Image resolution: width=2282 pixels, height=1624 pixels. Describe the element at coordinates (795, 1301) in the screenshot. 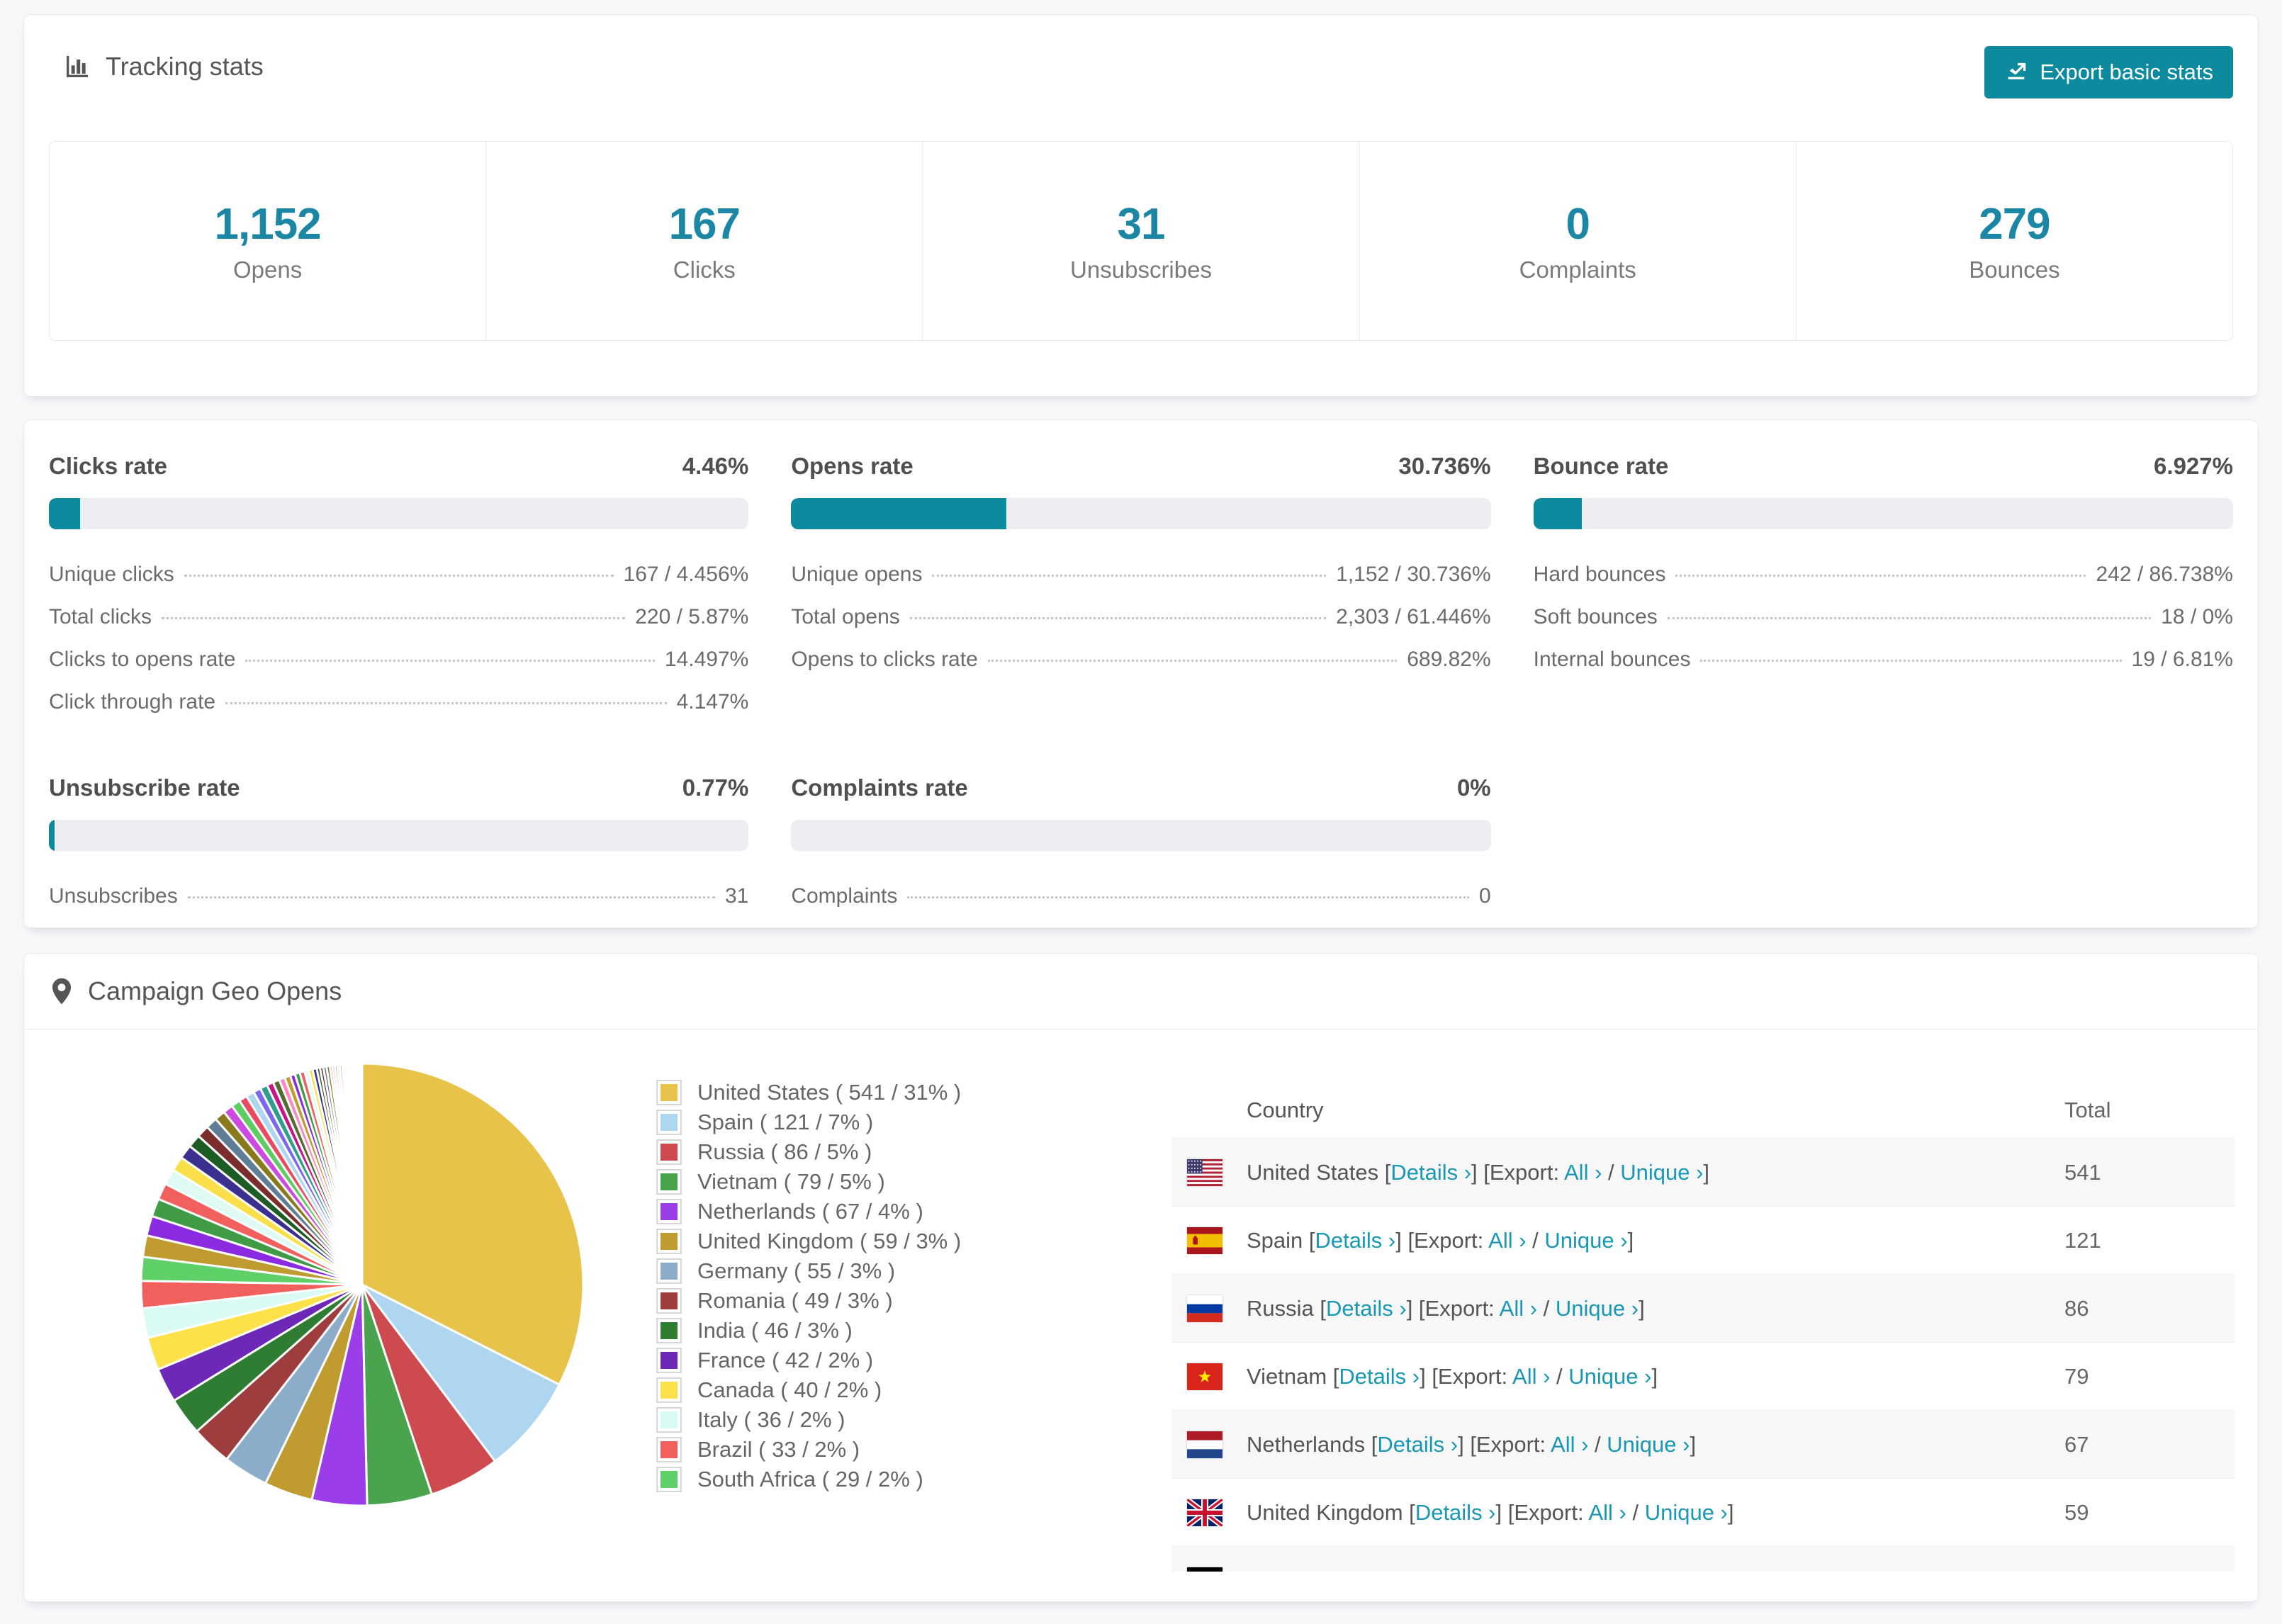

I see `legend-label: Romania ( 49 / 3% )` at that location.